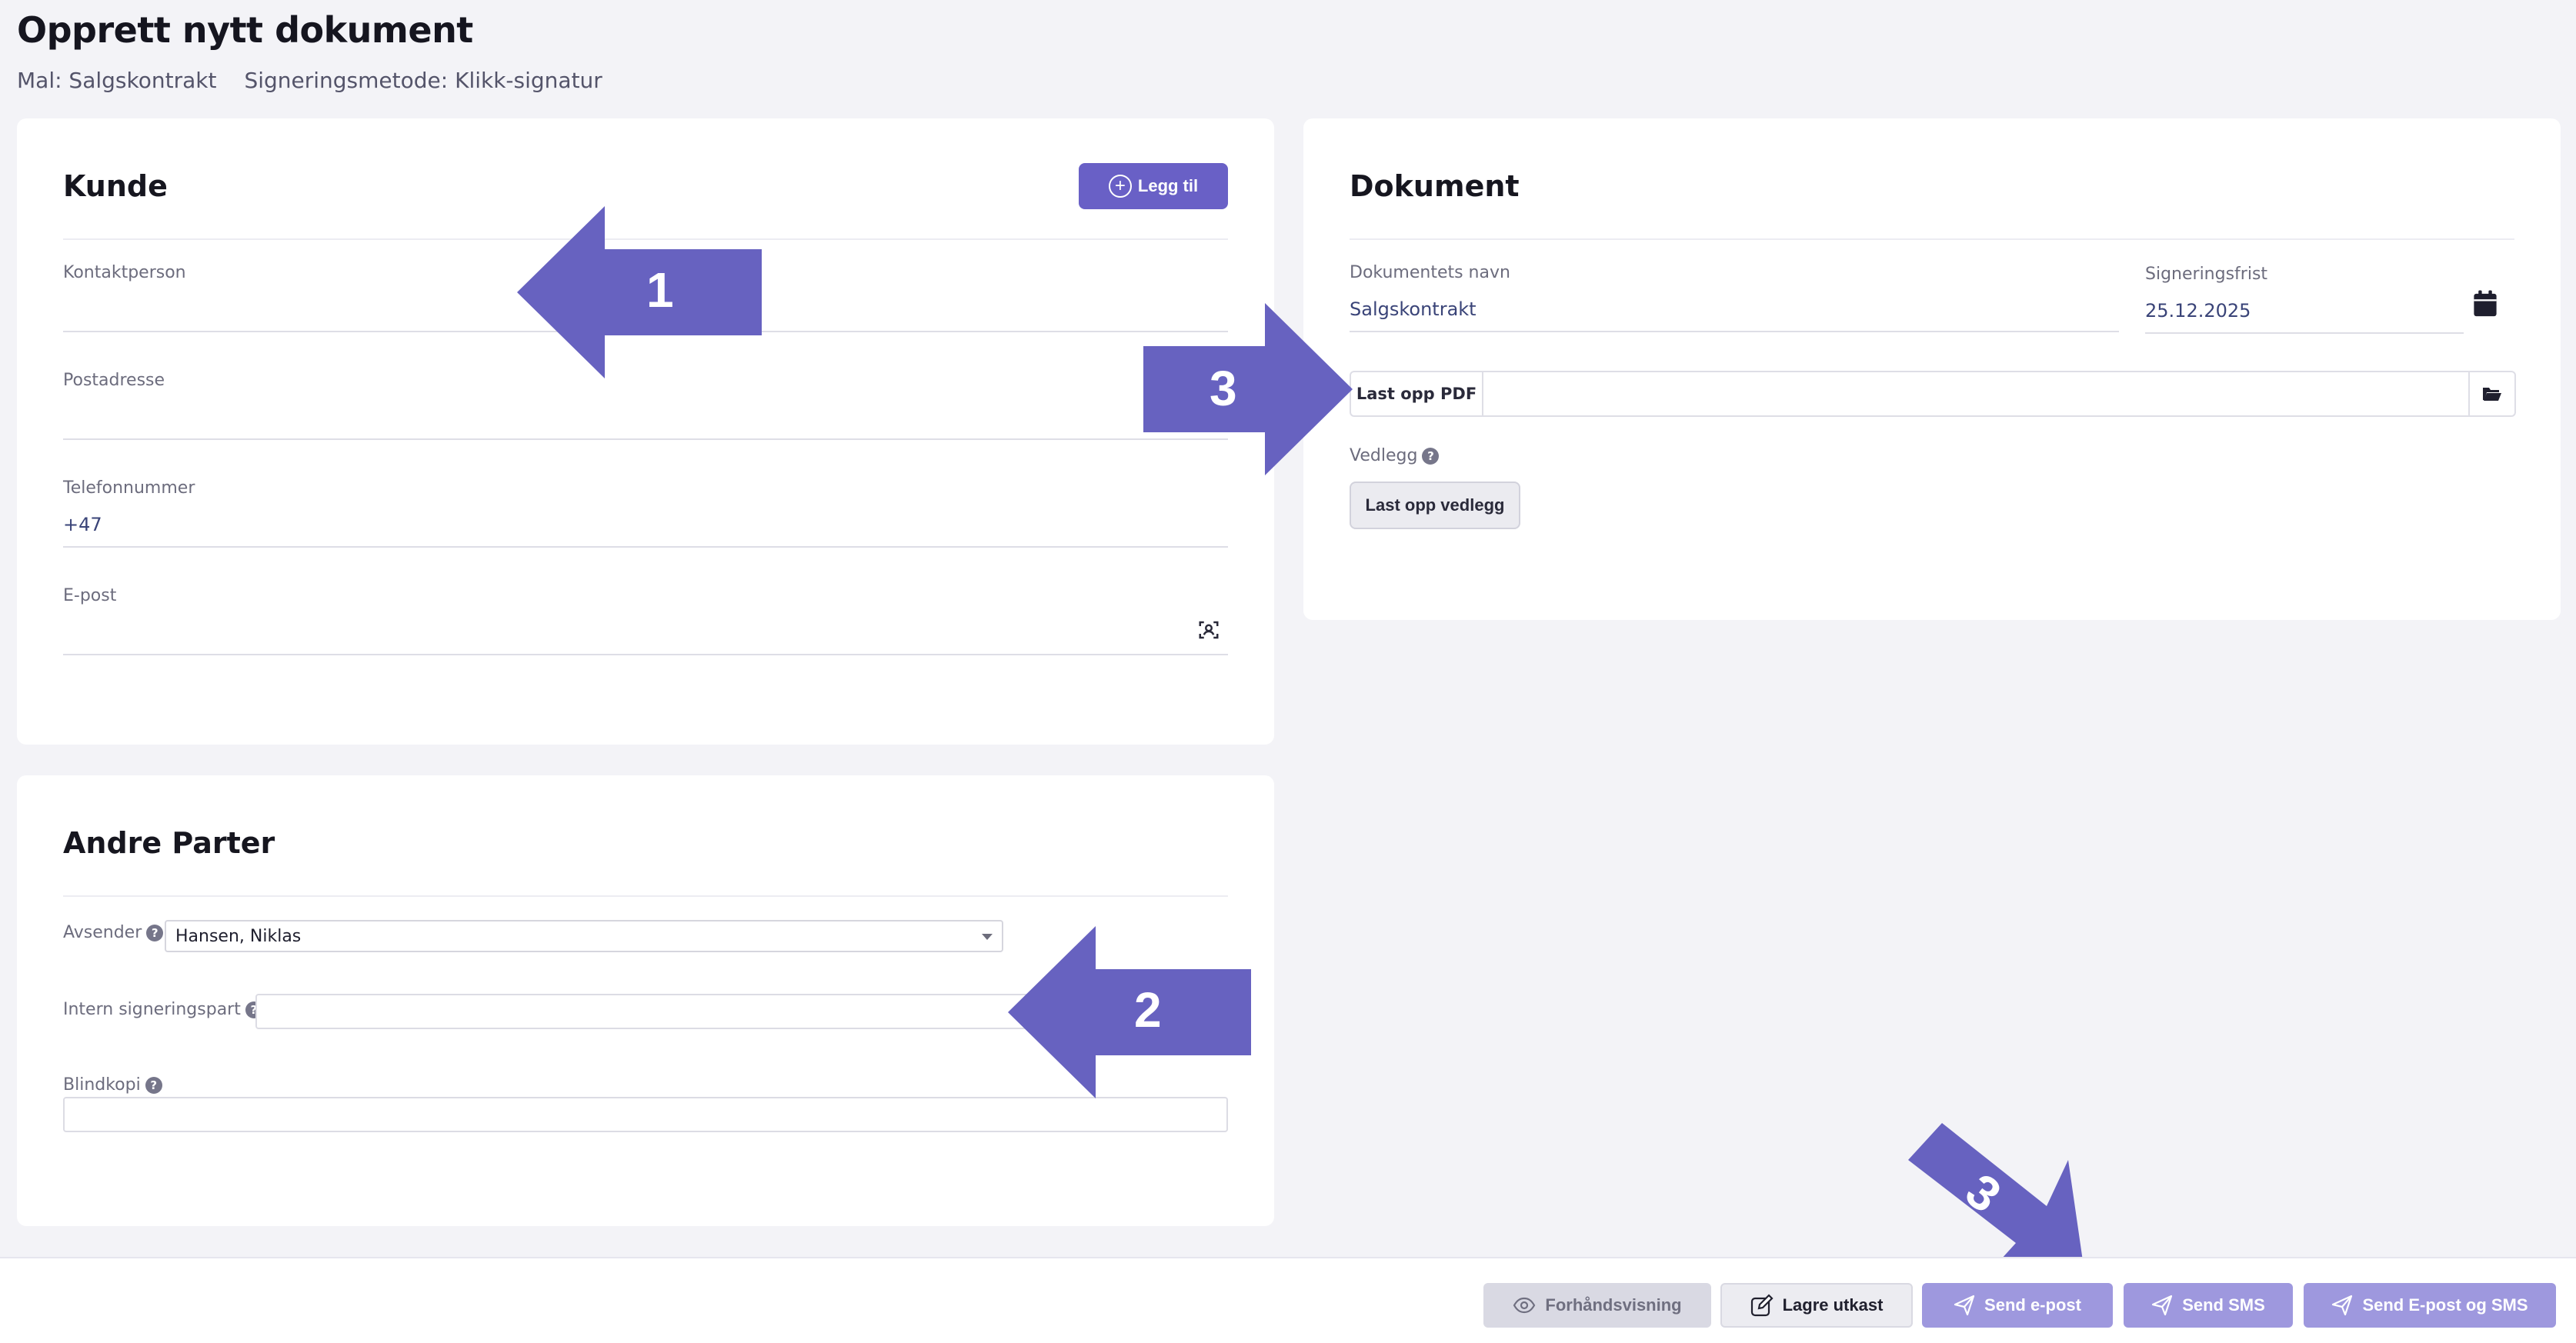 This screenshot has height=1343, width=2576. What do you see at coordinates (646, 513) in the screenshot?
I see `phone-field: Telefonnummer +47` at bounding box center [646, 513].